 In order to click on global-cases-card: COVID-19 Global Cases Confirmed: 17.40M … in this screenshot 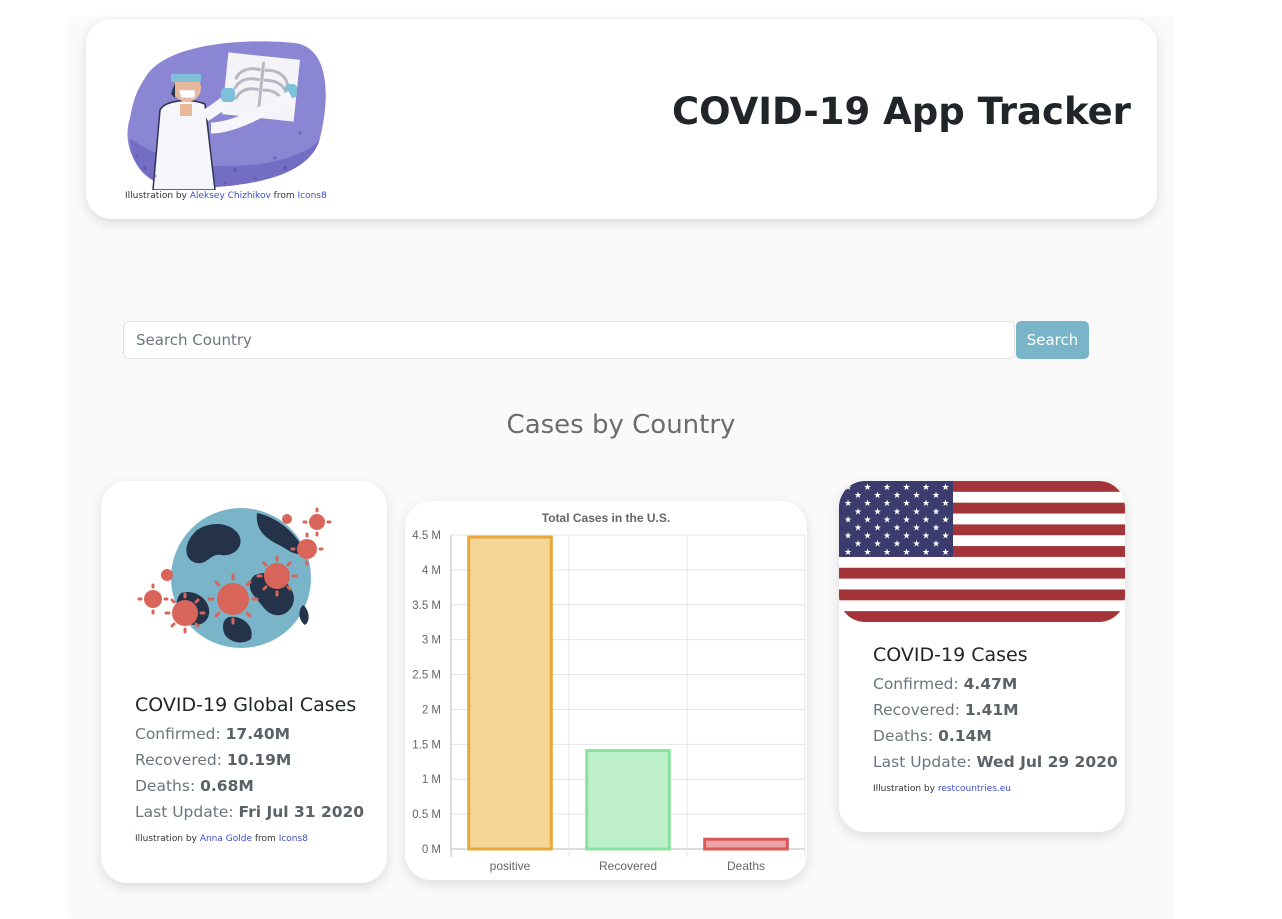, I will do `click(244, 682)`.